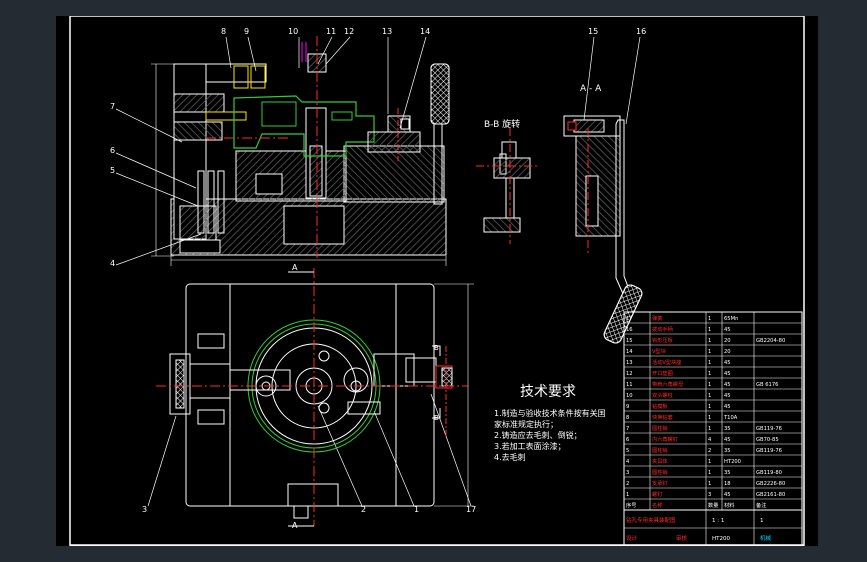 The height and width of the screenshot is (562, 867). Describe the element at coordinates (629, 363) in the screenshot. I see `bom-cell-no: 13` at that location.